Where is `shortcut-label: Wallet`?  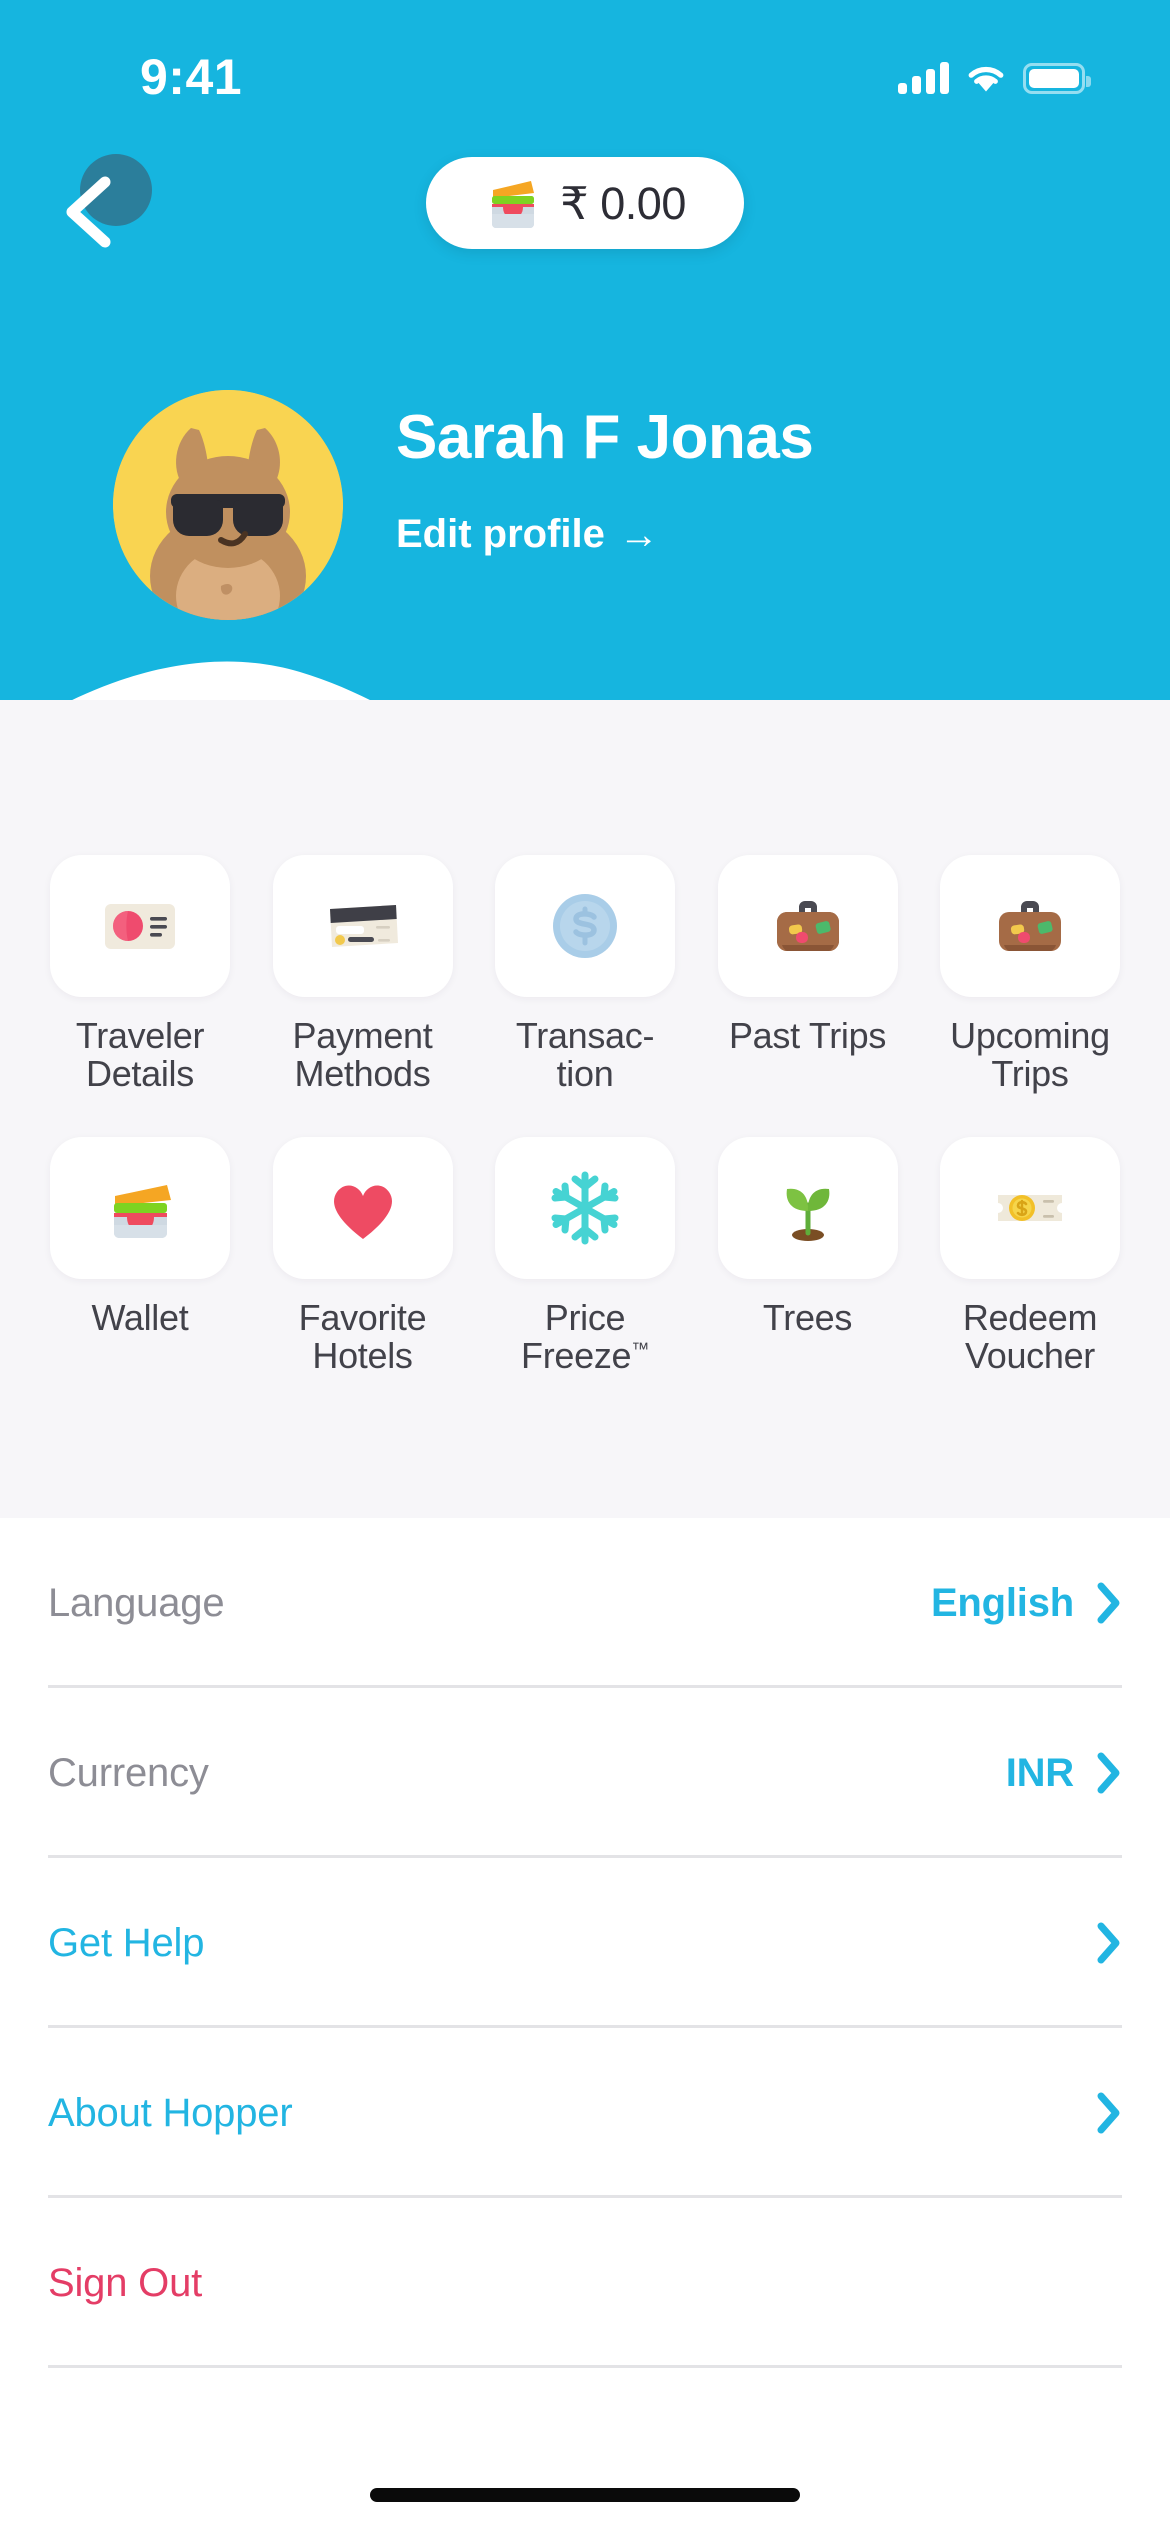
shortcut-label: Wallet is located at coordinates (140, 1318).